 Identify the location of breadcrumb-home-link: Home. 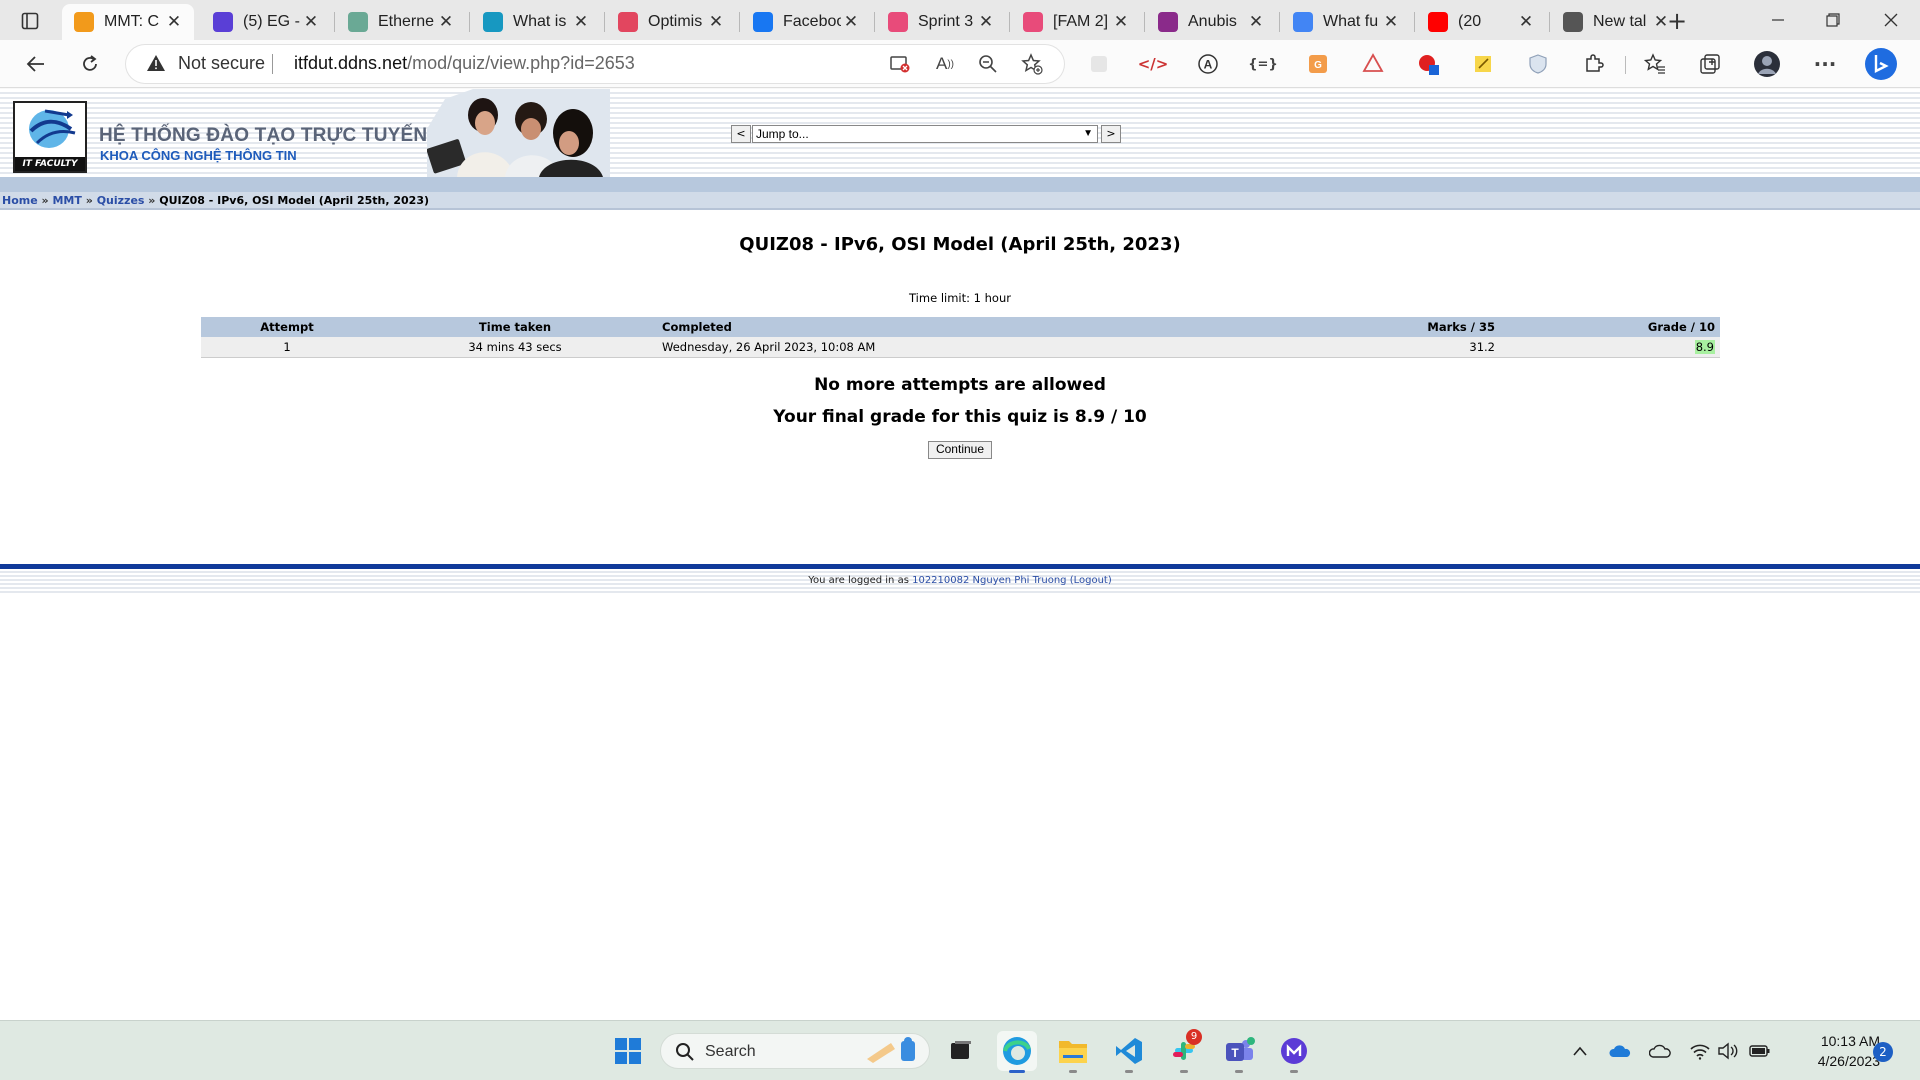
(20, 200).